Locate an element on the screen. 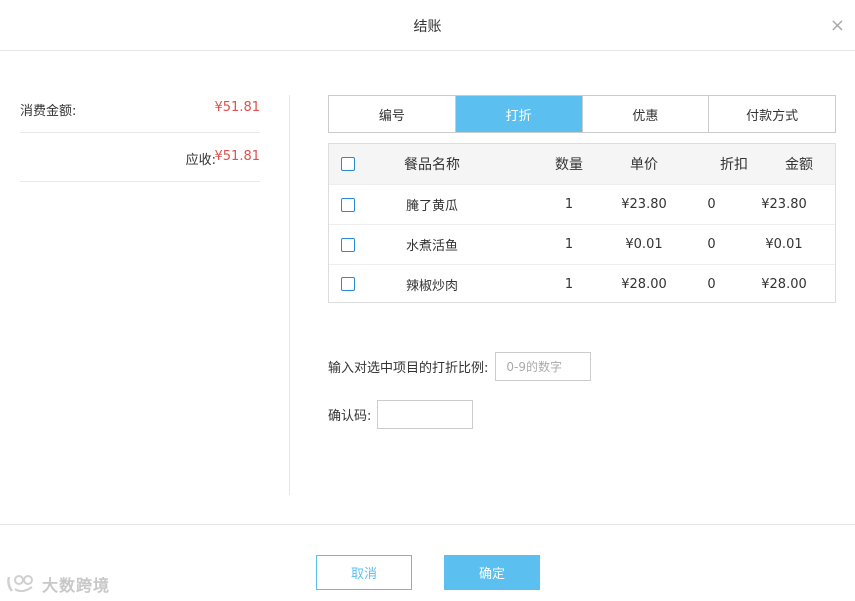 The image size is (855, 601). consumption-row: 消费金额: ¥51.81 is located at coordinates (140, 108).